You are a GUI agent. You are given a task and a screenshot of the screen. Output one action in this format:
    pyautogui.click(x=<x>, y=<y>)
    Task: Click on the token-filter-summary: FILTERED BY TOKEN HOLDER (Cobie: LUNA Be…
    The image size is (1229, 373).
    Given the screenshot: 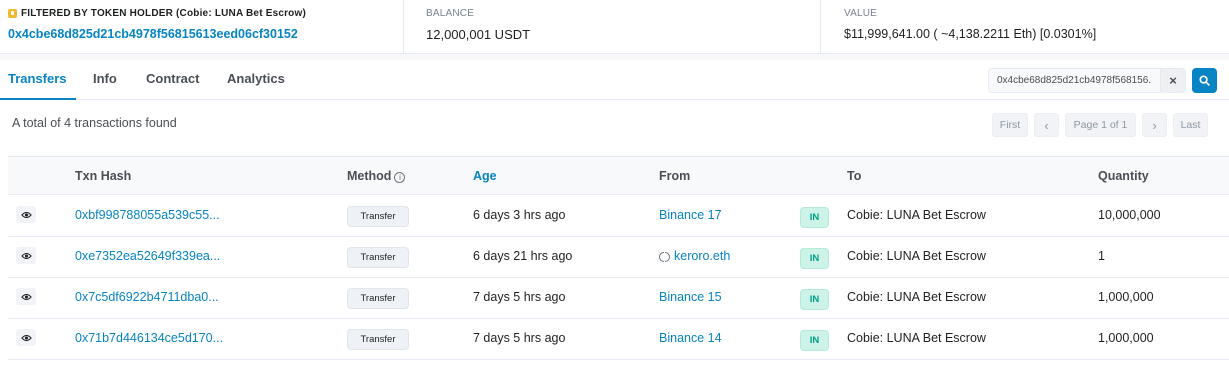 What is the action you would take?
    pyautogui.click(x=614, y=27)
    